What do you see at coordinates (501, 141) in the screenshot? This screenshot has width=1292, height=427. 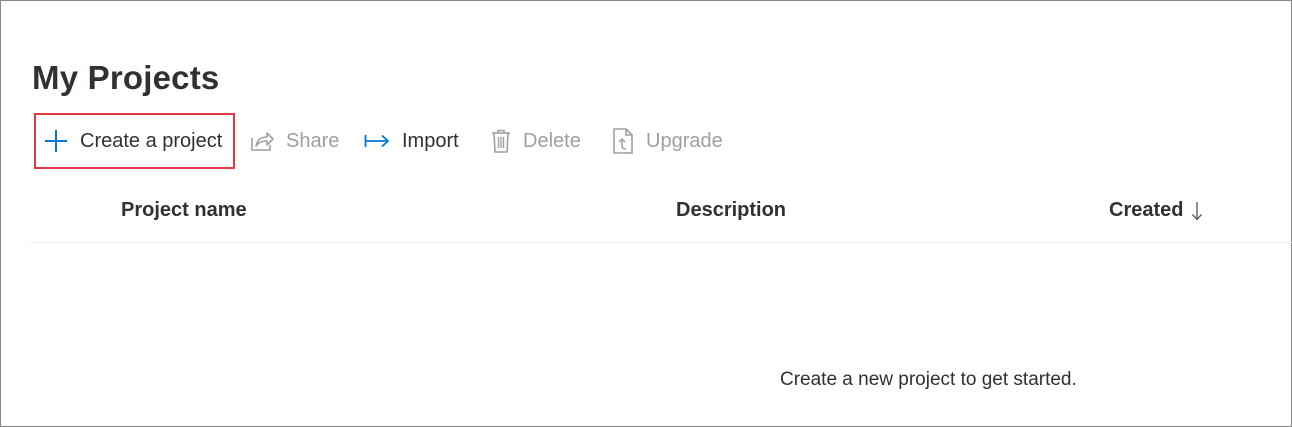 I see `trash-icon` at bounding box center [501, 141].